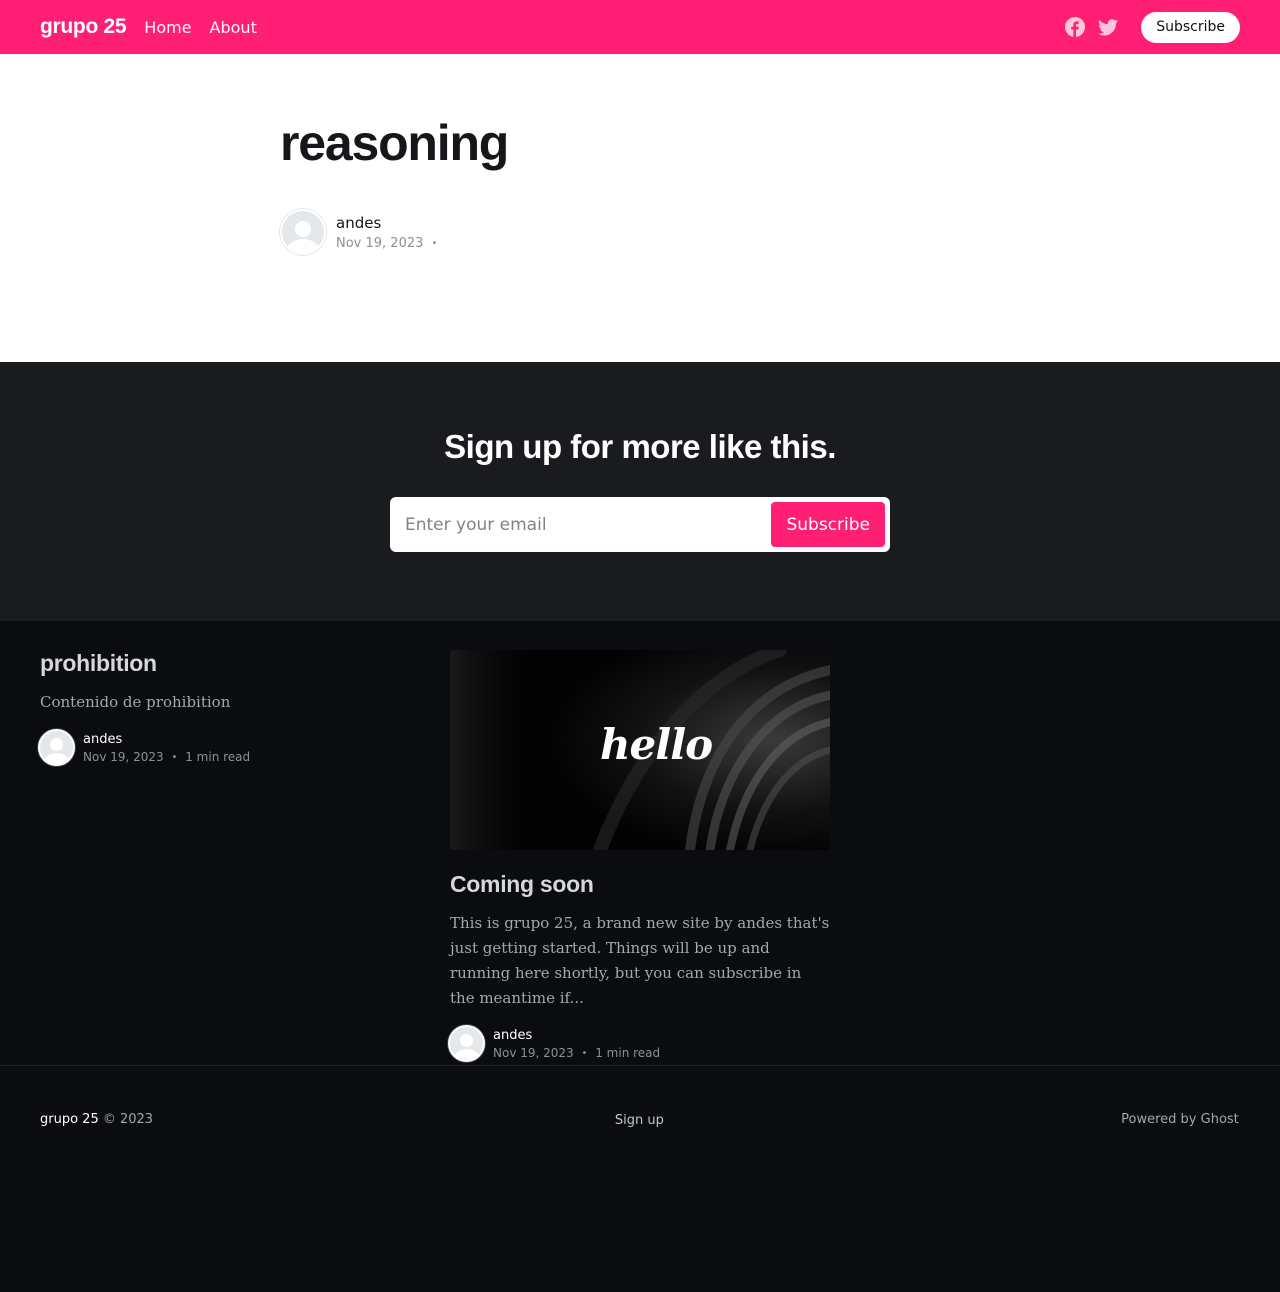  What do you see at coordinates (1180, 1119) in the screenshot?
I see `powered-by-ghost-link: Powered by Ghost` at bounding box center [1180, 1119].